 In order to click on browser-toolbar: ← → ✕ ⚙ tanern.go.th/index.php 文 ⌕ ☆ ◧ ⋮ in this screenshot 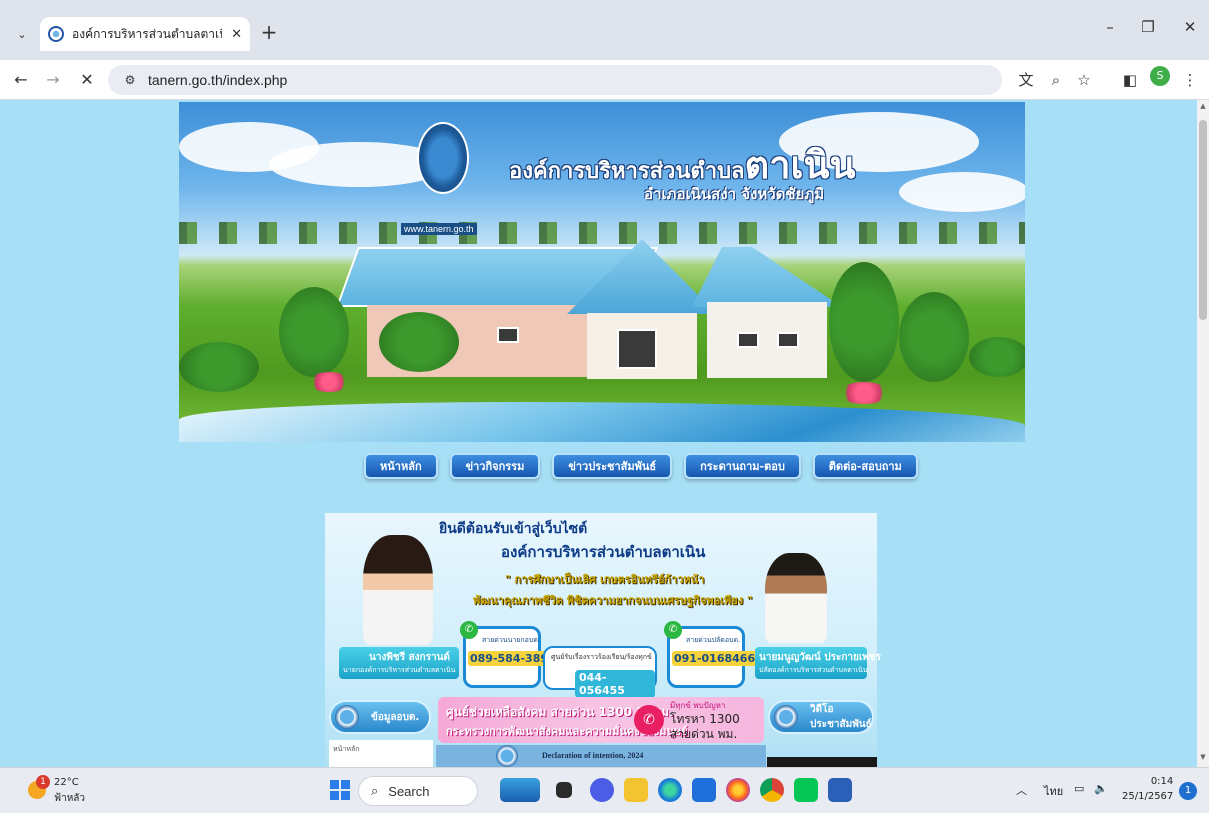, I will do `click(604, 80)`.